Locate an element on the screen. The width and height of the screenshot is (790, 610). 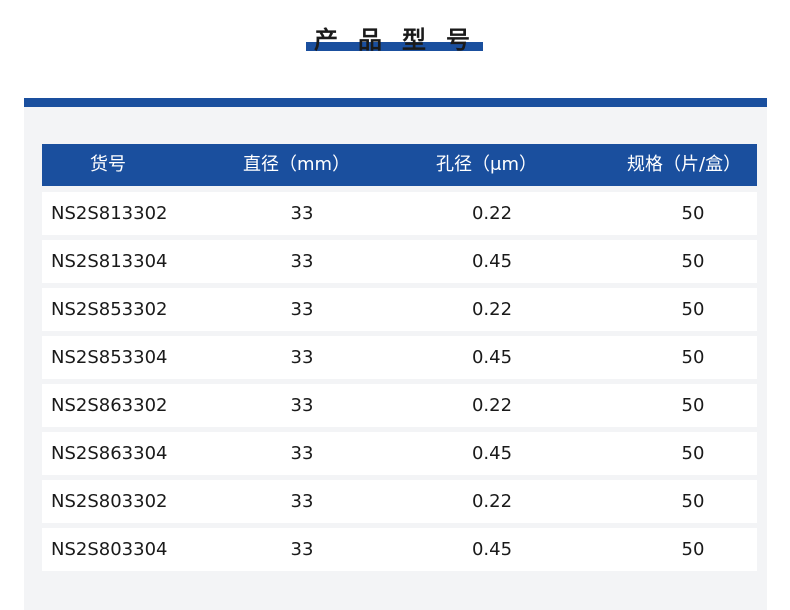
table-row: NS2S863302 33 0.22 50 is located at coordinates (399, 405).